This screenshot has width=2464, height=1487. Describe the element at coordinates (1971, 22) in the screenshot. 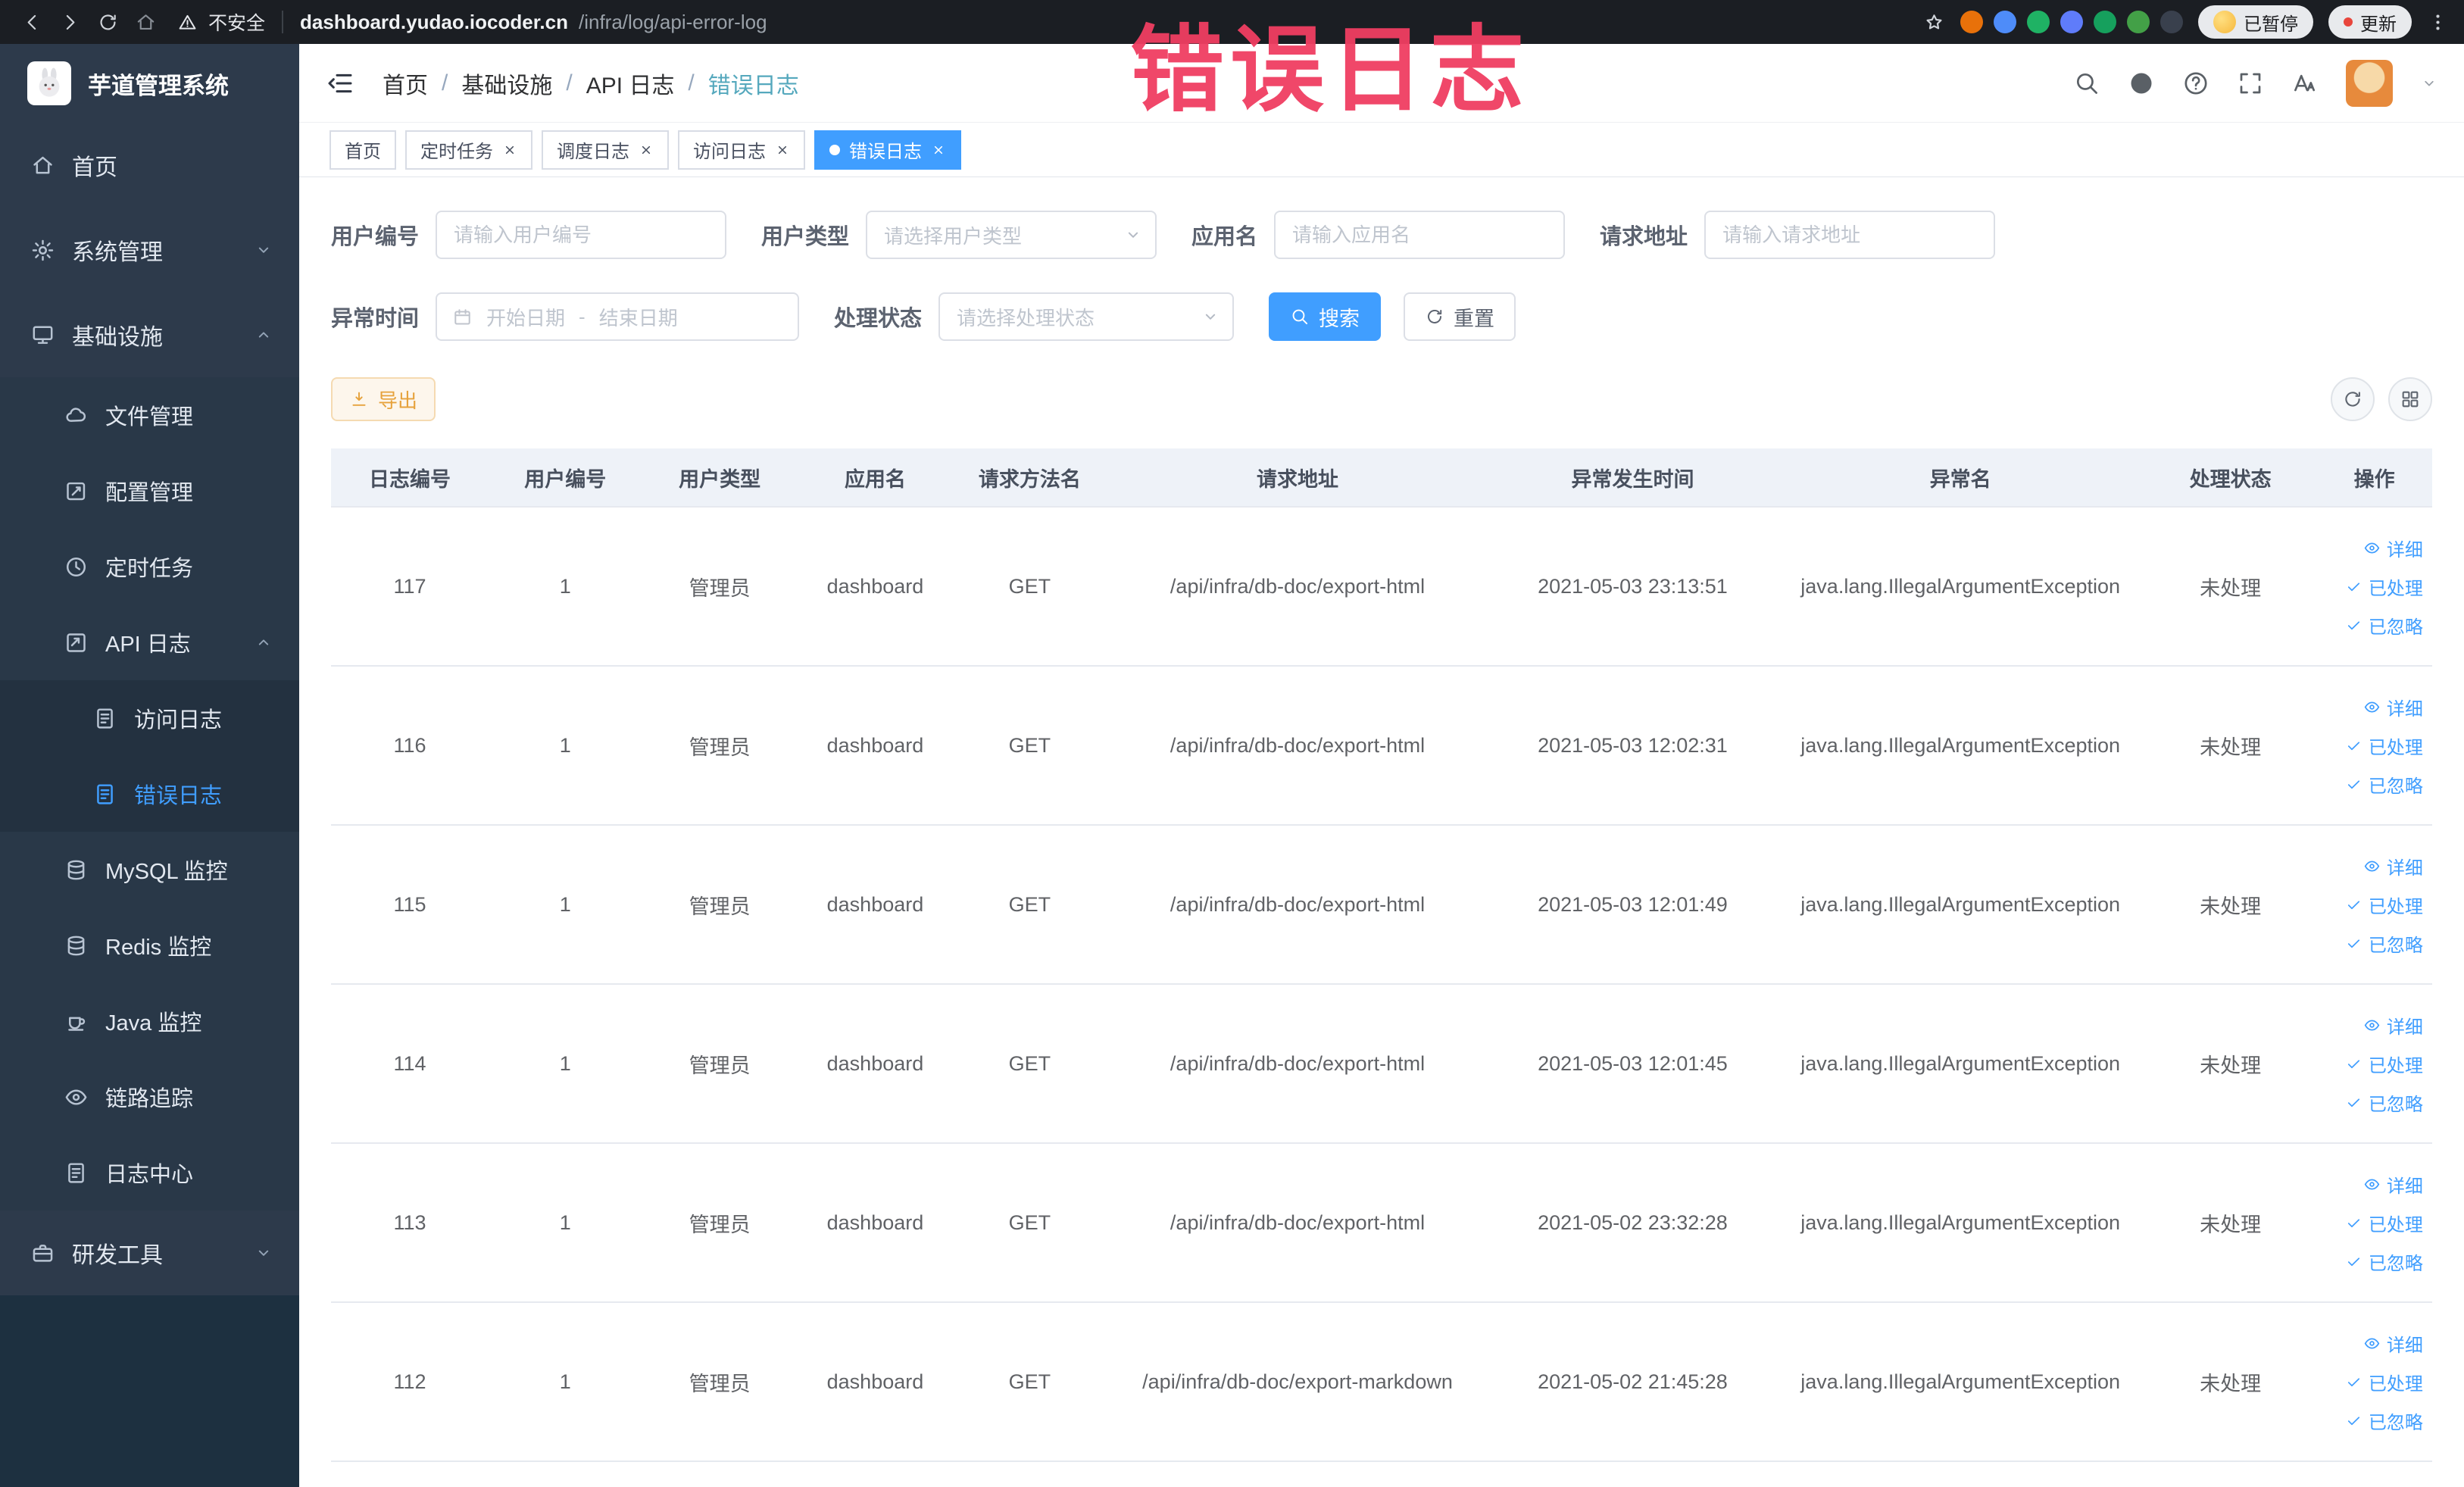

I see `extension-orange-icon` at that location.